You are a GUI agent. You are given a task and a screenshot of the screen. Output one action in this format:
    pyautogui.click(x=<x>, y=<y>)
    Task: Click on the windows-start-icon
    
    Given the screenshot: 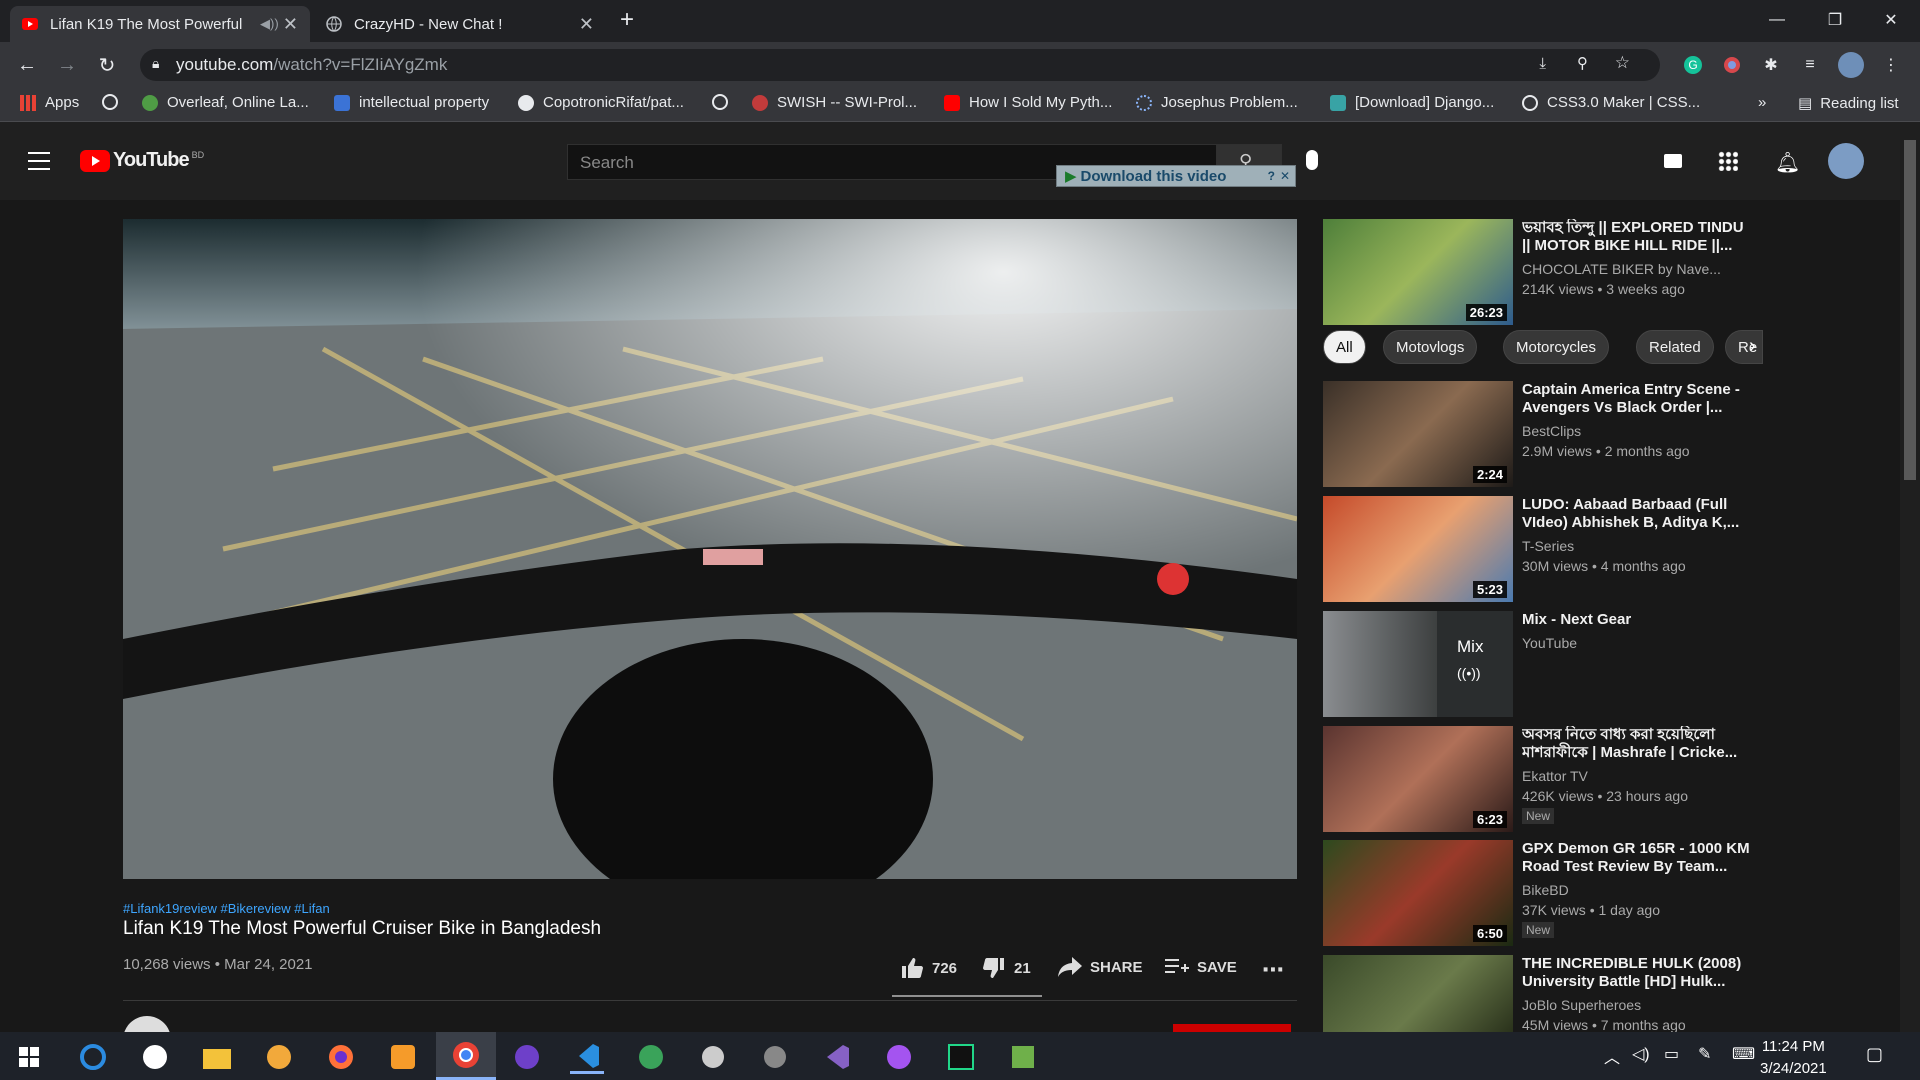 What is the action you would take?
    pyautogui.click(x=29, y=1057)
    